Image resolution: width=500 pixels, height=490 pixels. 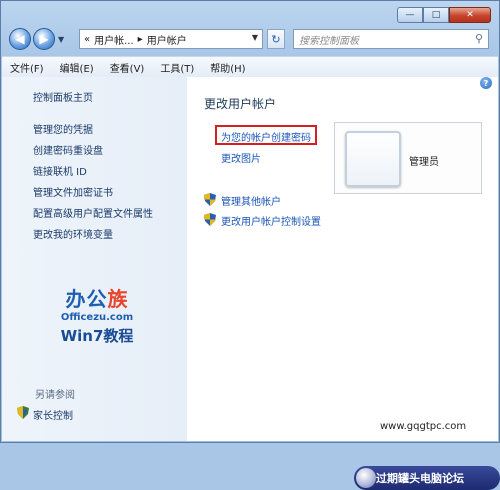 I want to click on search-icon: ⚲, so click(x=479, y=38).